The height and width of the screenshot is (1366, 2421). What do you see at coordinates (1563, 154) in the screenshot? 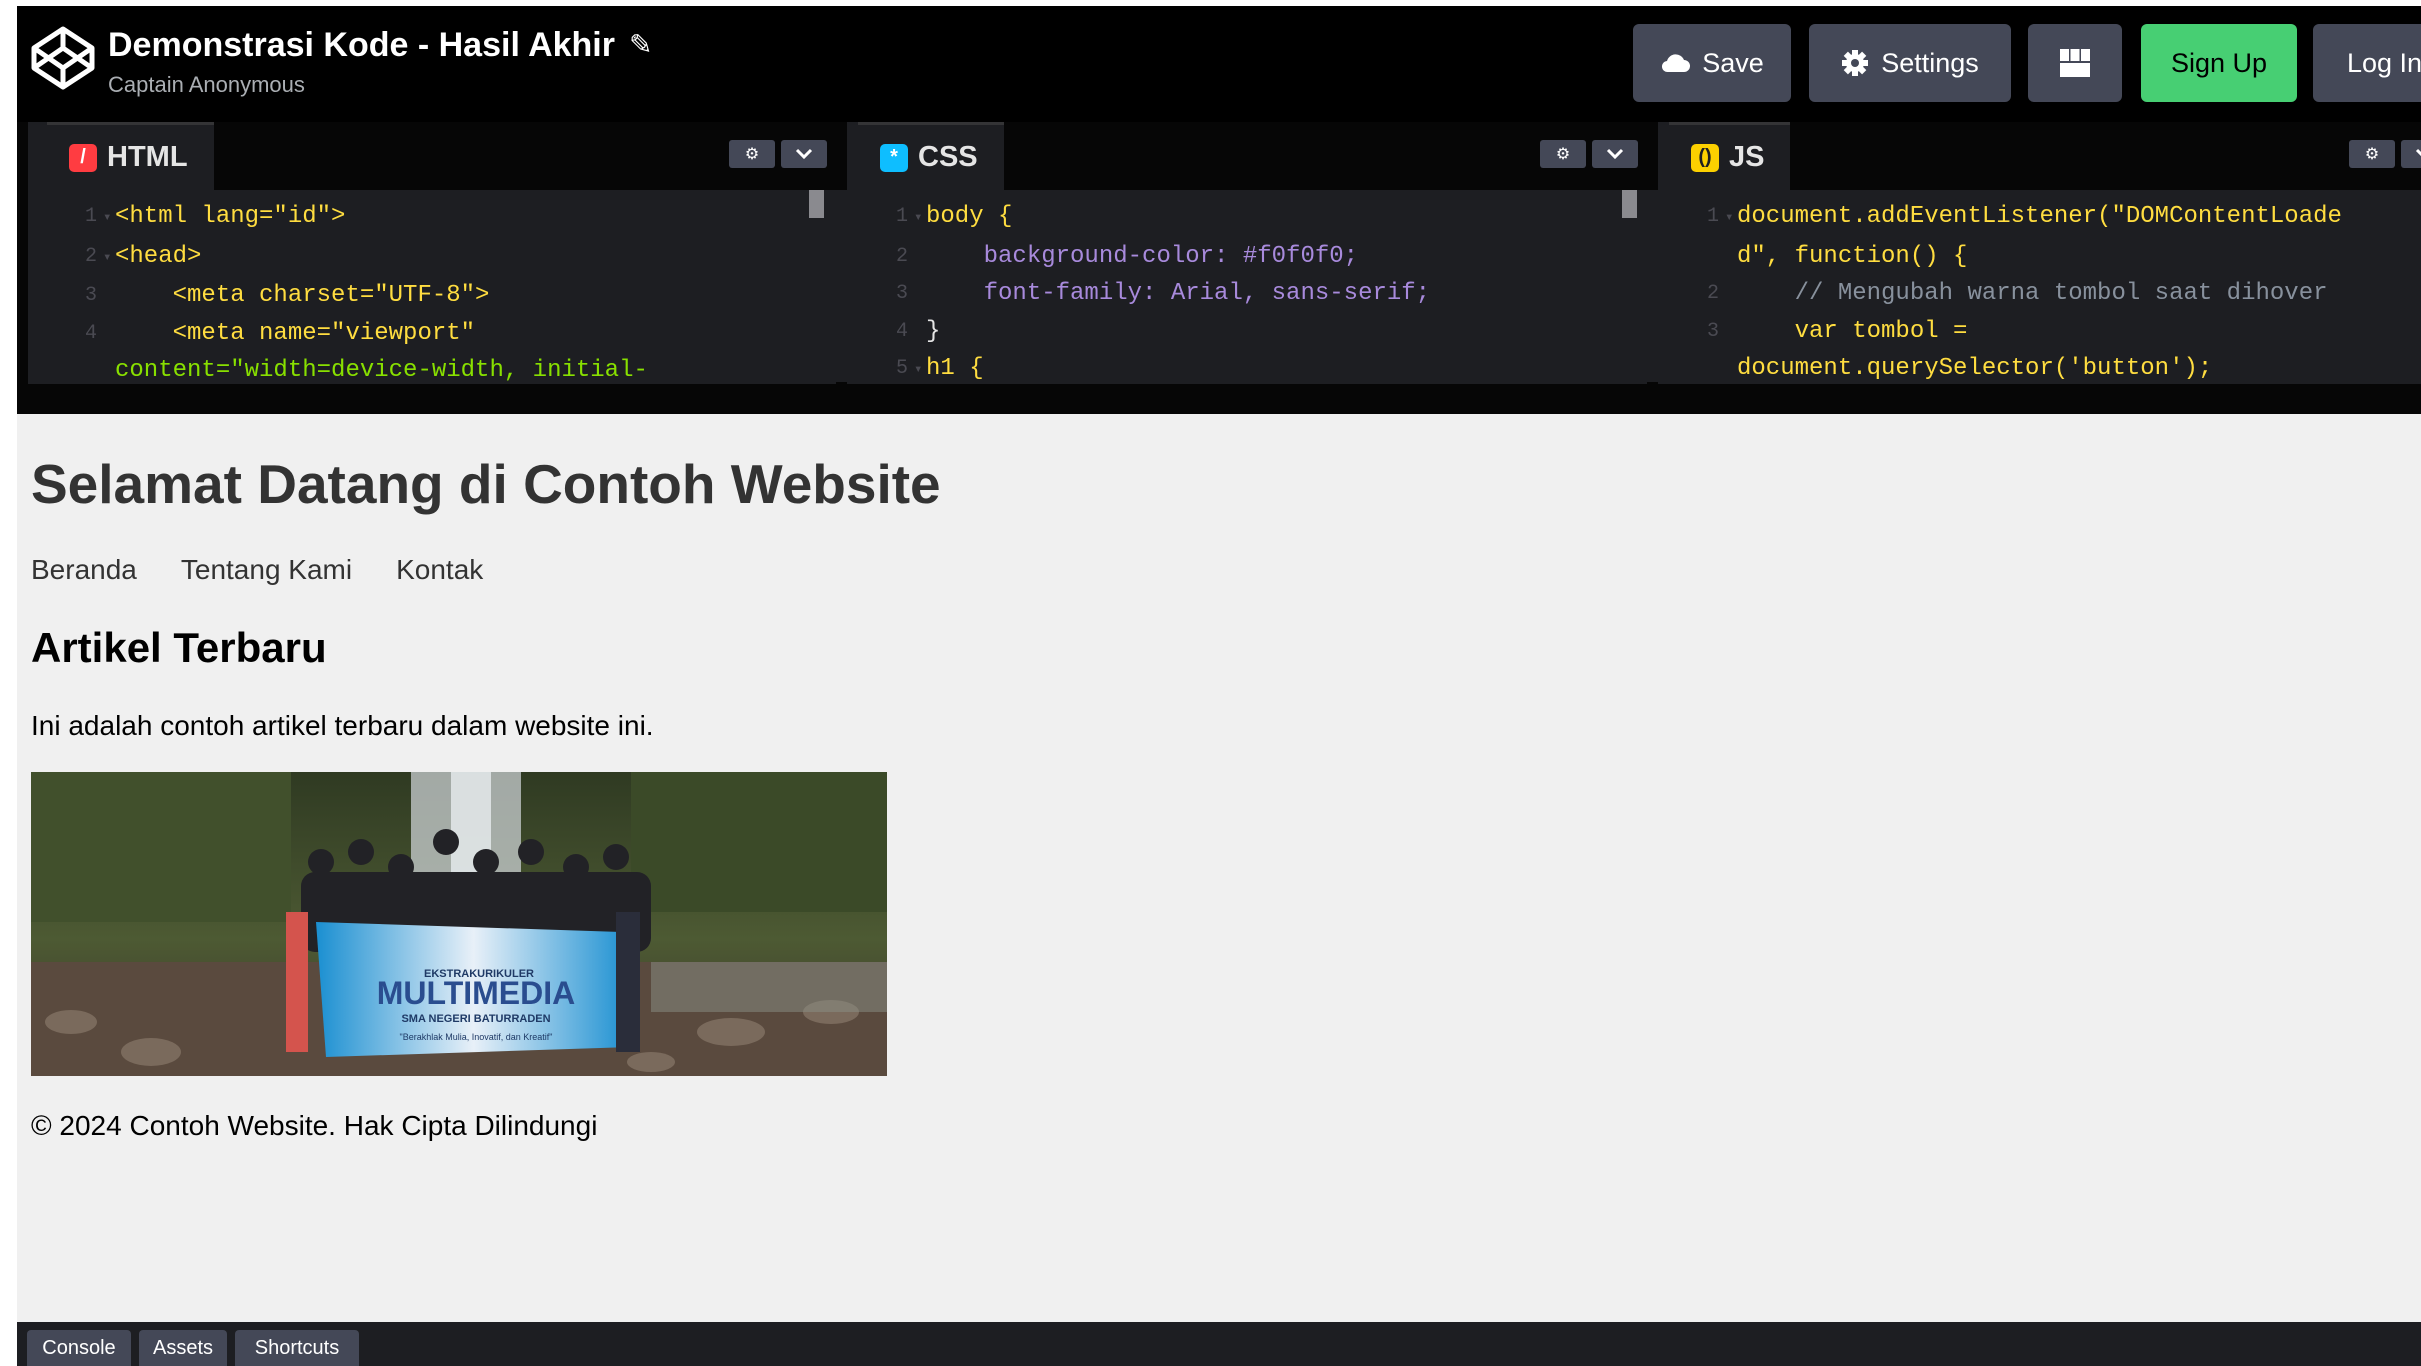
I see `css-settings-gear-icon: ⚙` at bounding box center [1563, 154].